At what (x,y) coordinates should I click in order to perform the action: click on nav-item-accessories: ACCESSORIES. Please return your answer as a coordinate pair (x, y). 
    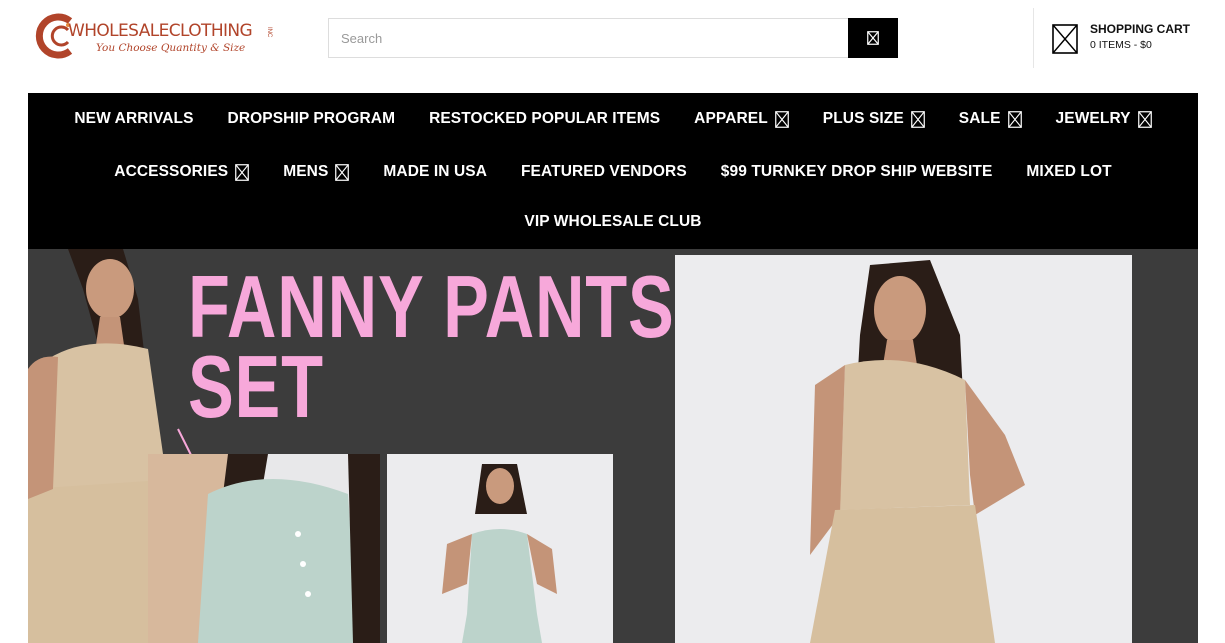
    Looking at the image, I should click on (181, 172).